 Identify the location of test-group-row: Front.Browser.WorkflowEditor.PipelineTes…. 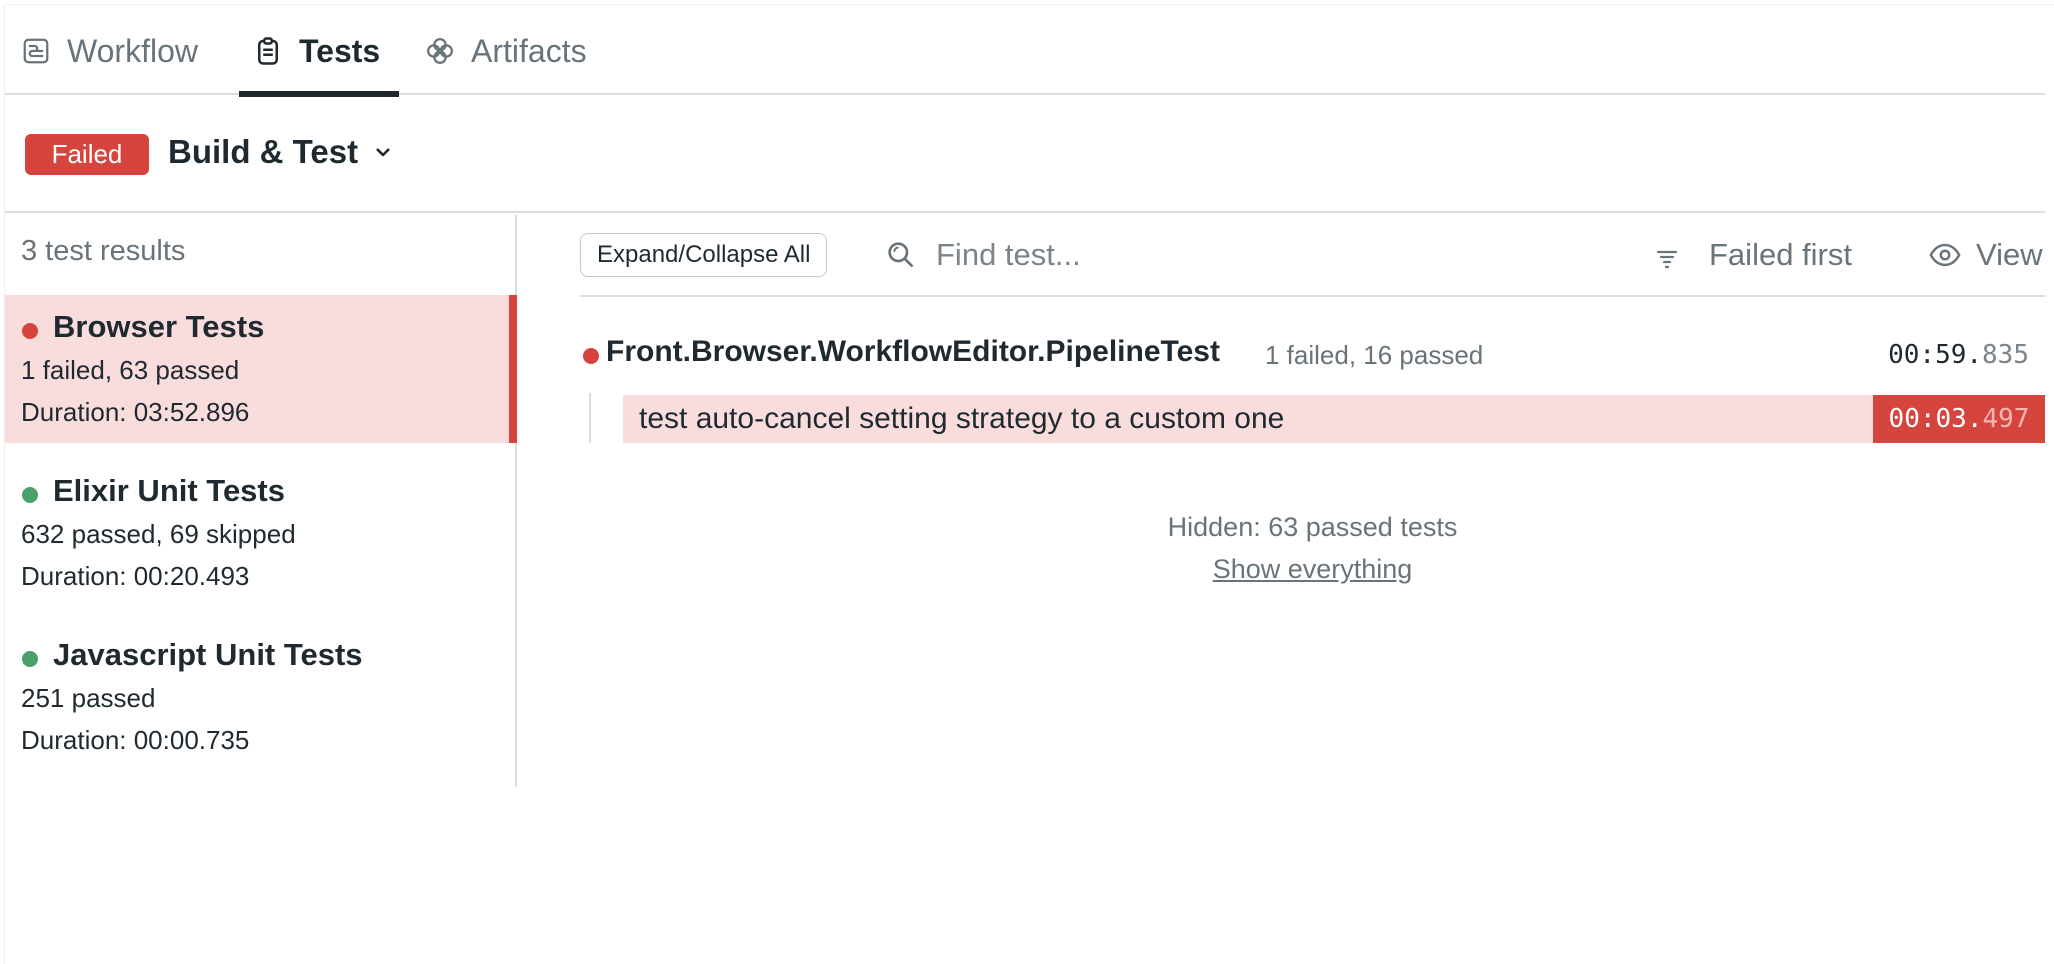
(1312, 355).